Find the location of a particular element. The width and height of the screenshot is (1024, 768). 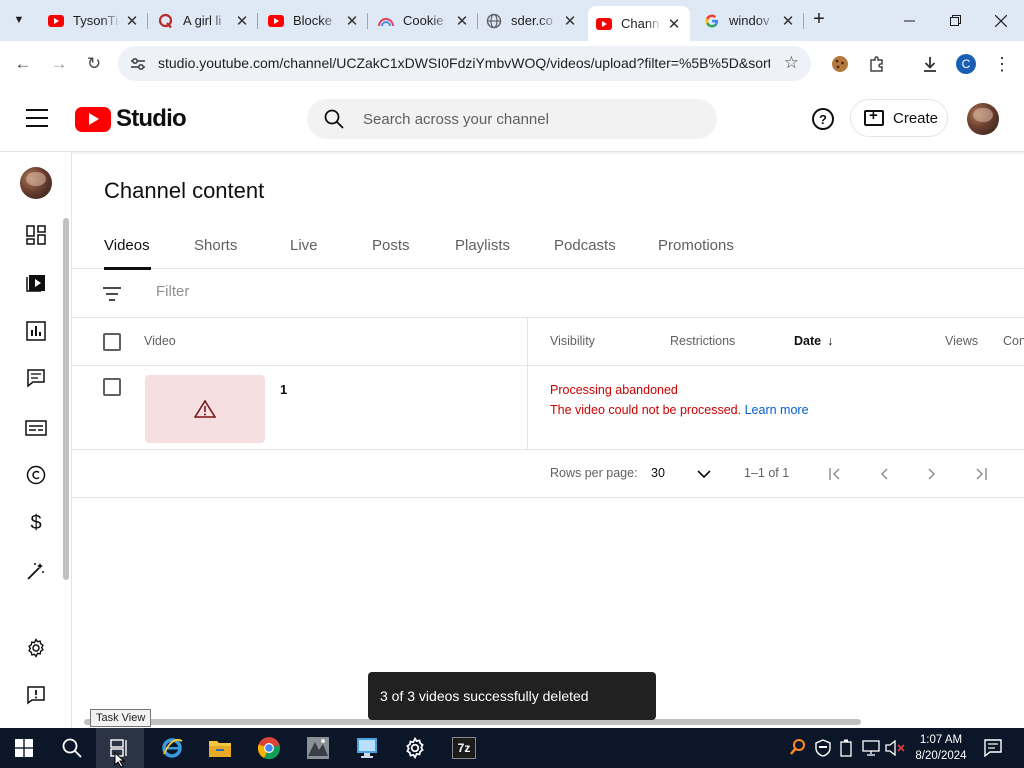

browser-tab-7: windov ✕ is located at coordinates (750, 20).